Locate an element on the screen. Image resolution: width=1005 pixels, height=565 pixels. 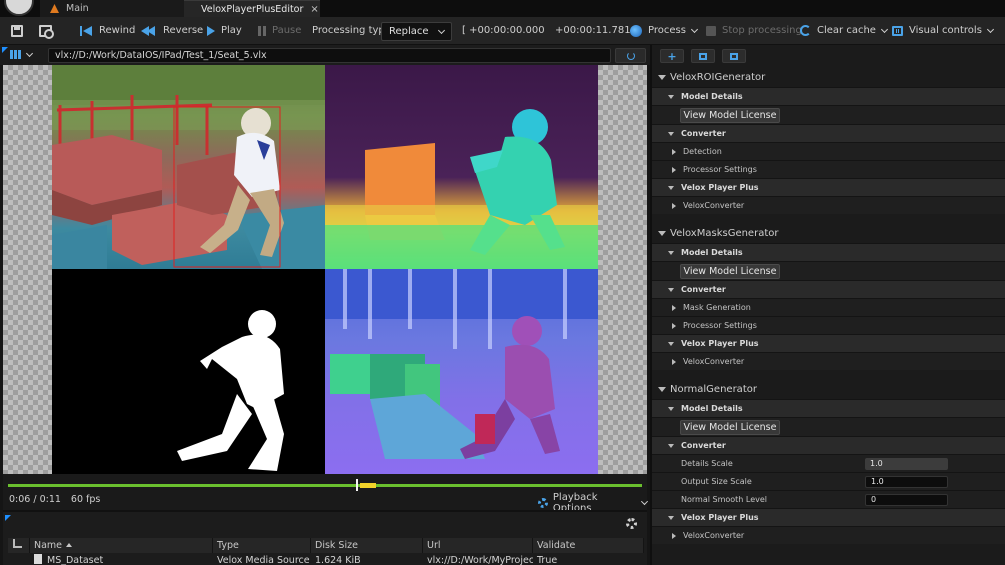
row-url: vlx://D:/Work/MyProject5- is located at coordinates (480, 559).